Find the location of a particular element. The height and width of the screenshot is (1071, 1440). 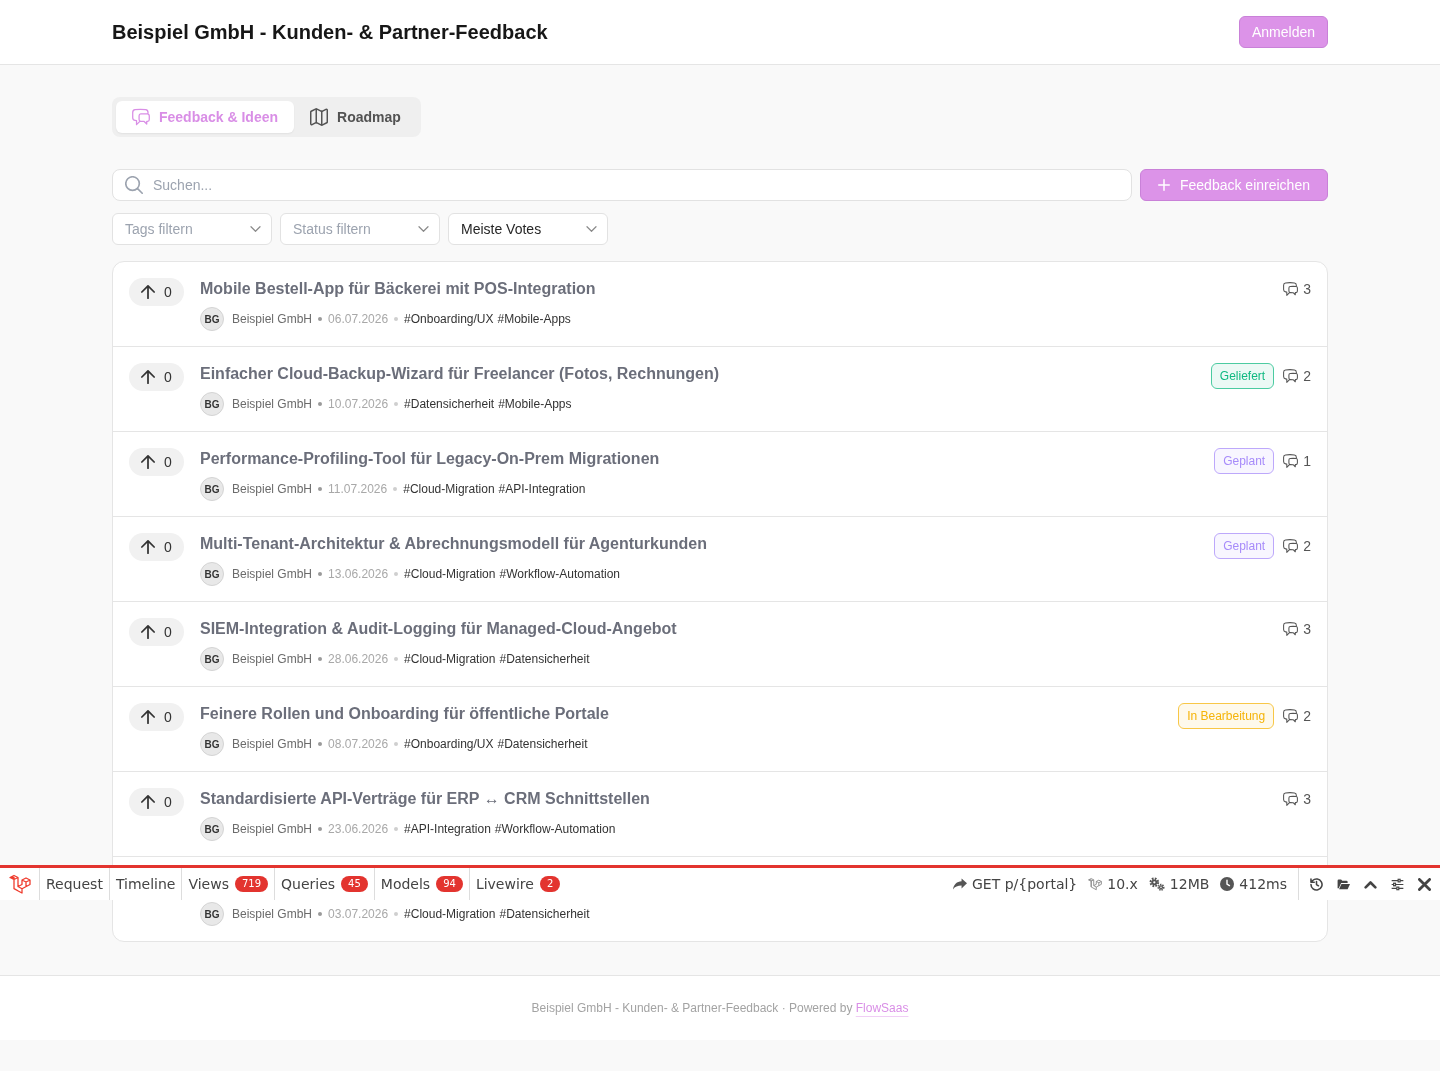

debug-tab: Views 719 is located at coordinates (229, 884).